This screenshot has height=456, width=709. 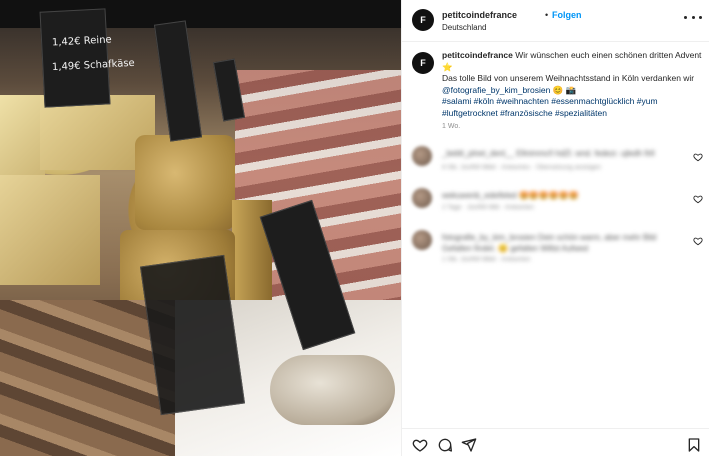 I want to click on cheese-wheel, so click(x=185, y=182).